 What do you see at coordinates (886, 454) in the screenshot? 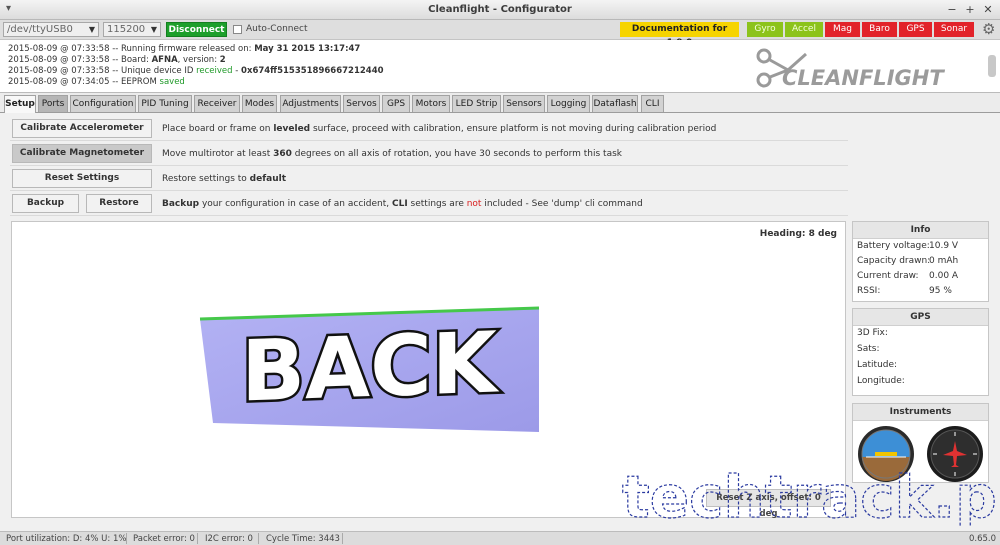
I see `attitude-indicator-icon` at bounding box center [886, 454].